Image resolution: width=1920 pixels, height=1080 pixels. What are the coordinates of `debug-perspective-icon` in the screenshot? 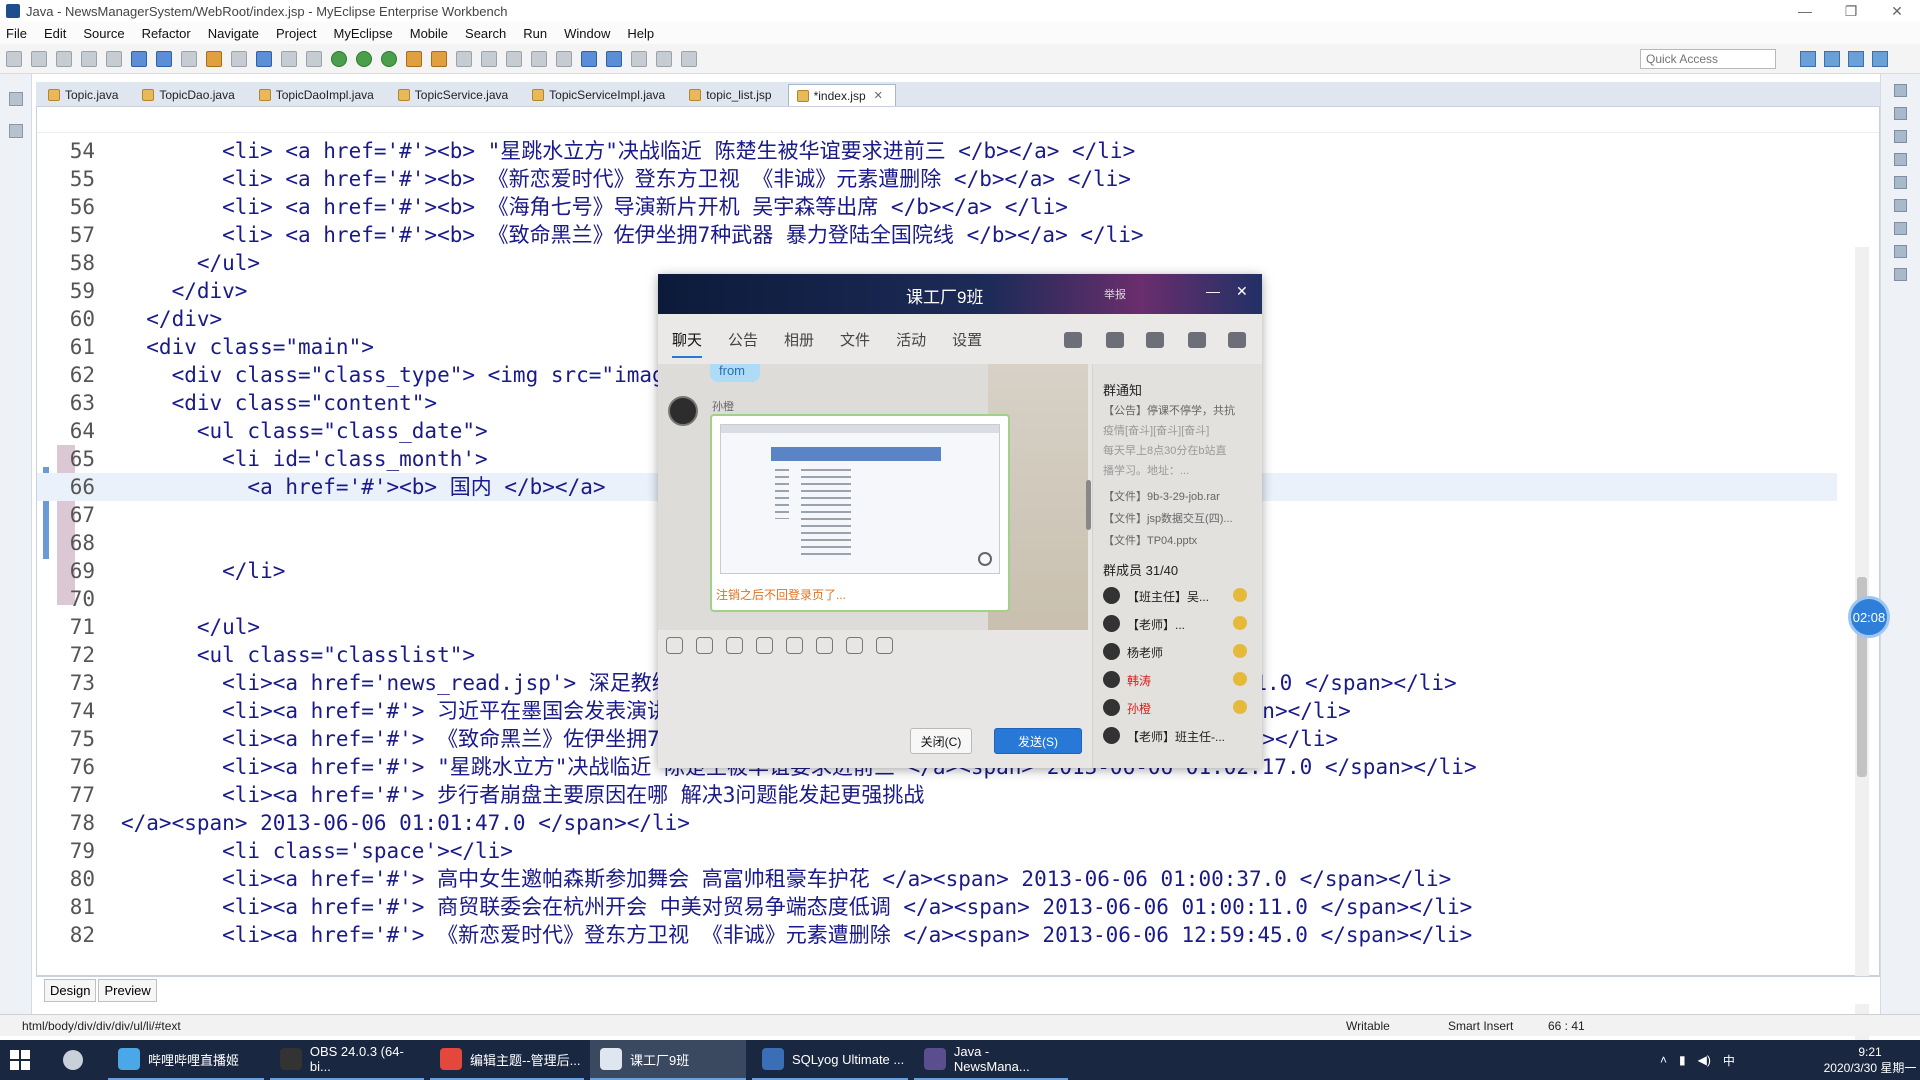 It's located at (1880, 59).